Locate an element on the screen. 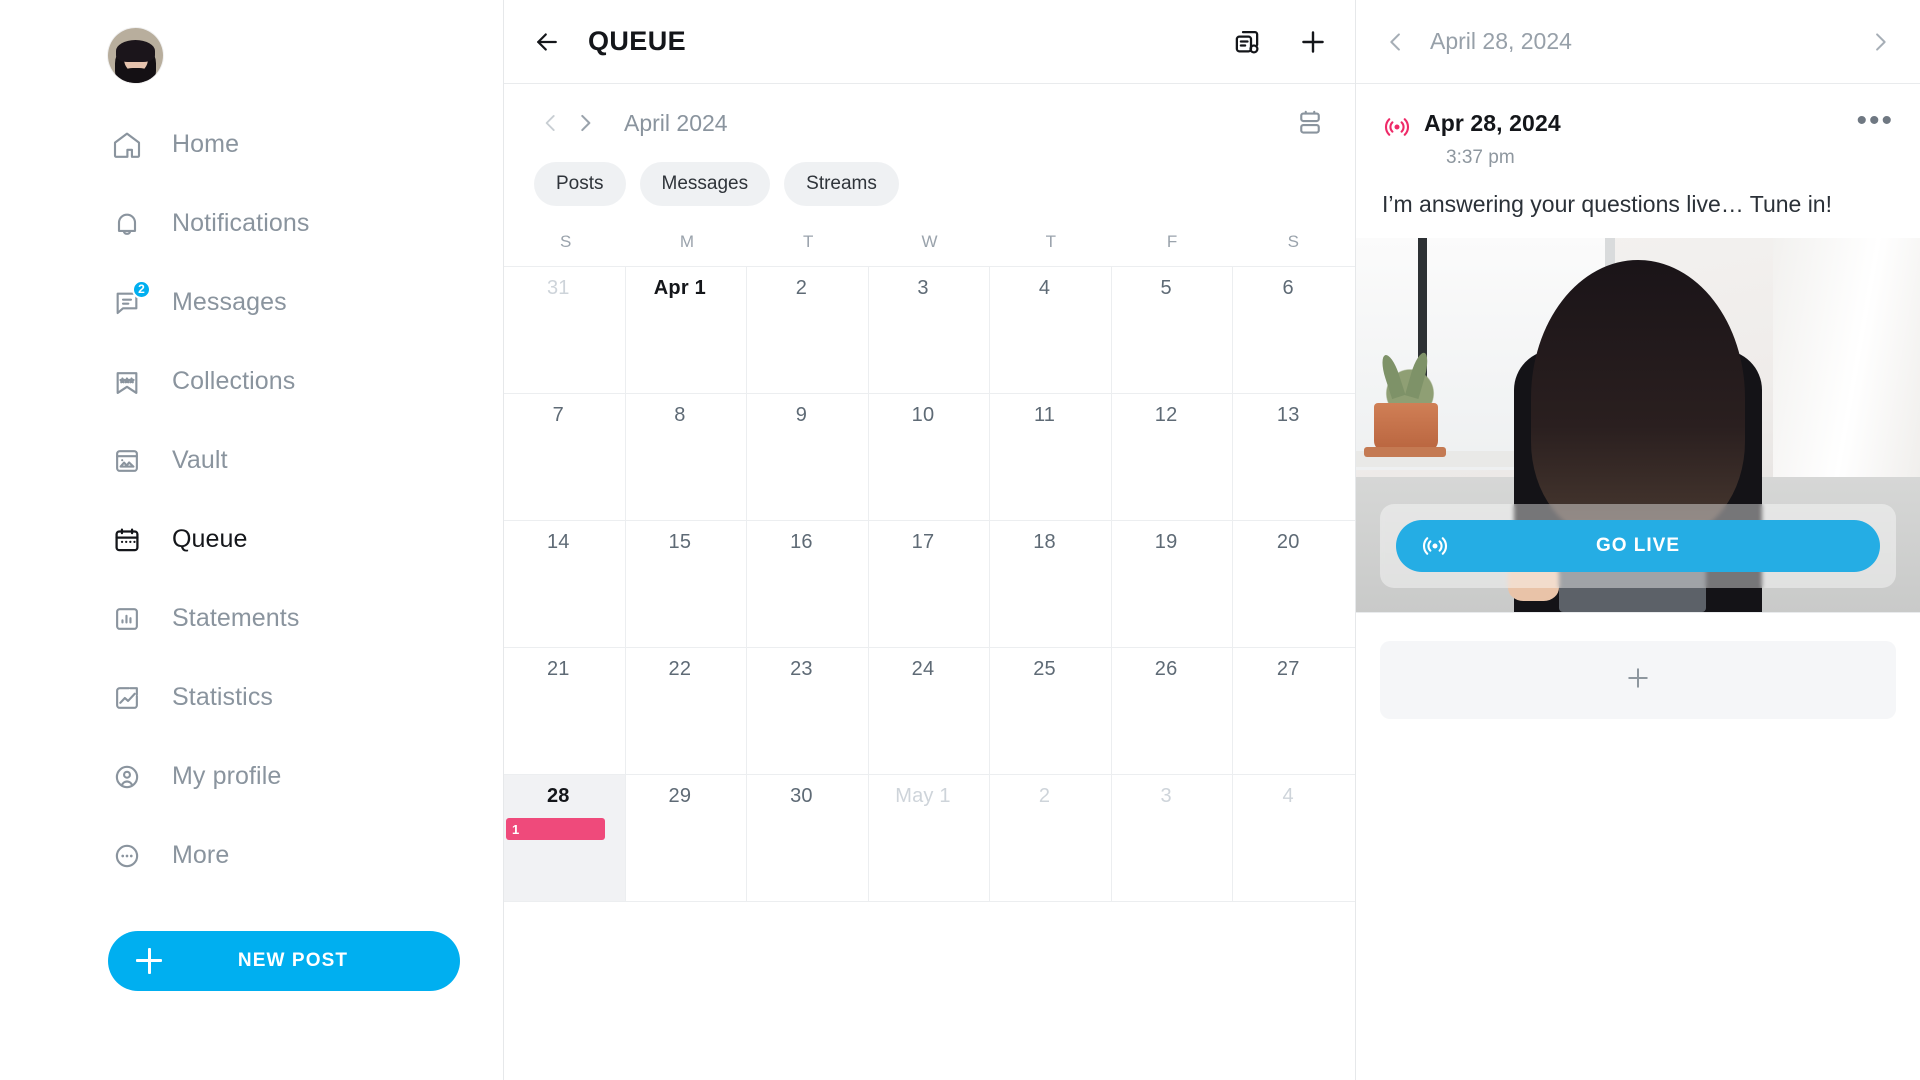  sidebar-item-label: My profile is located at coordinates (227, 776).